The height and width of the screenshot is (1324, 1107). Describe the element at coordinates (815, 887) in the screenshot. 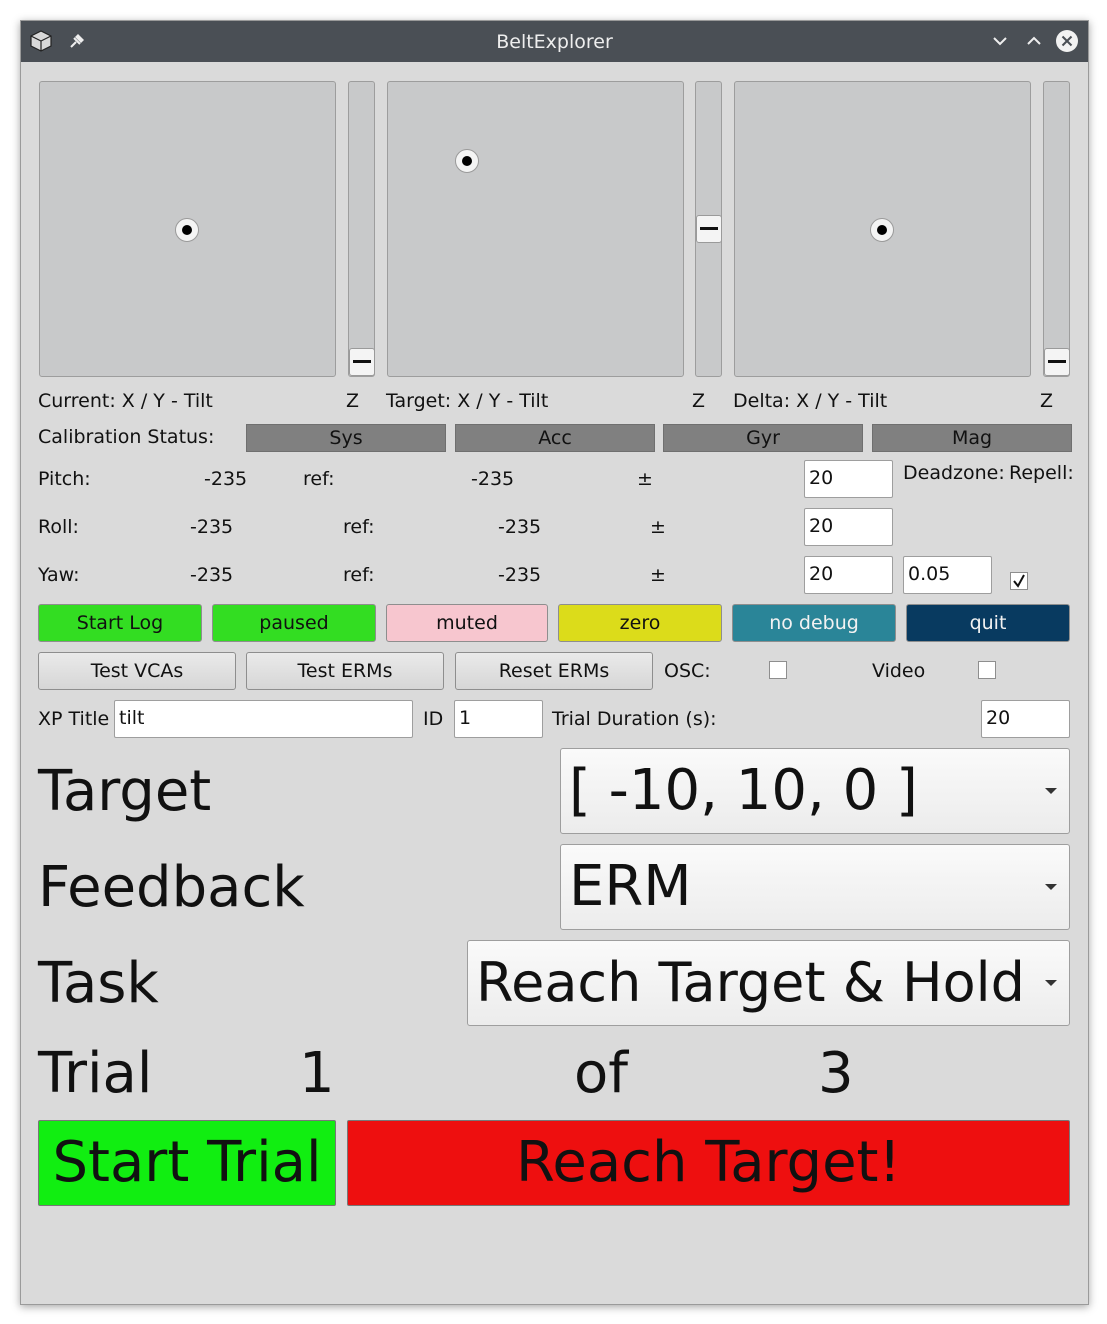

I see `feedback-combobox: ERM` at that location.